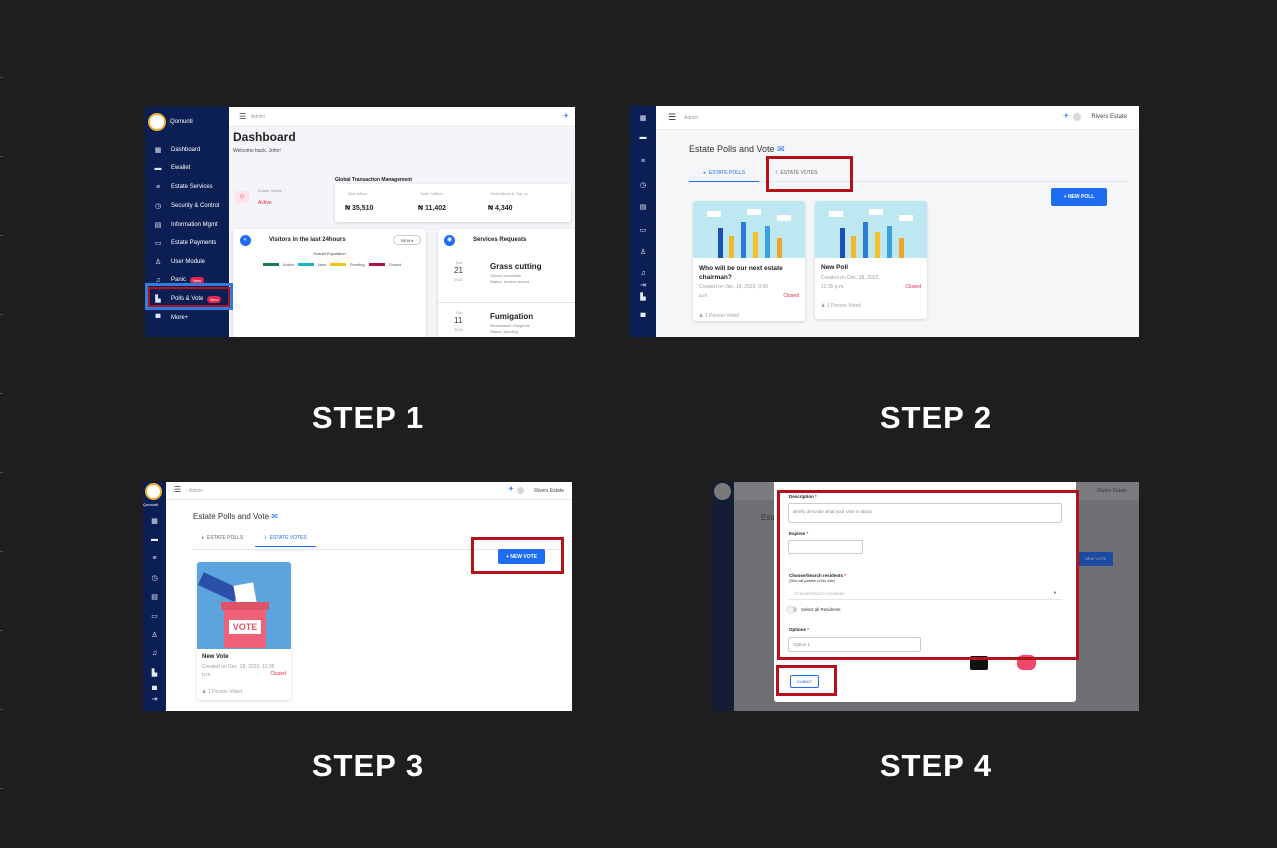 This screenshot has width=1277, height=848. Describe the element at coordinates (369, 491) in the screenshot. I see `topbar: ☰ - Admin ✈ Rivers Estate` at that location.